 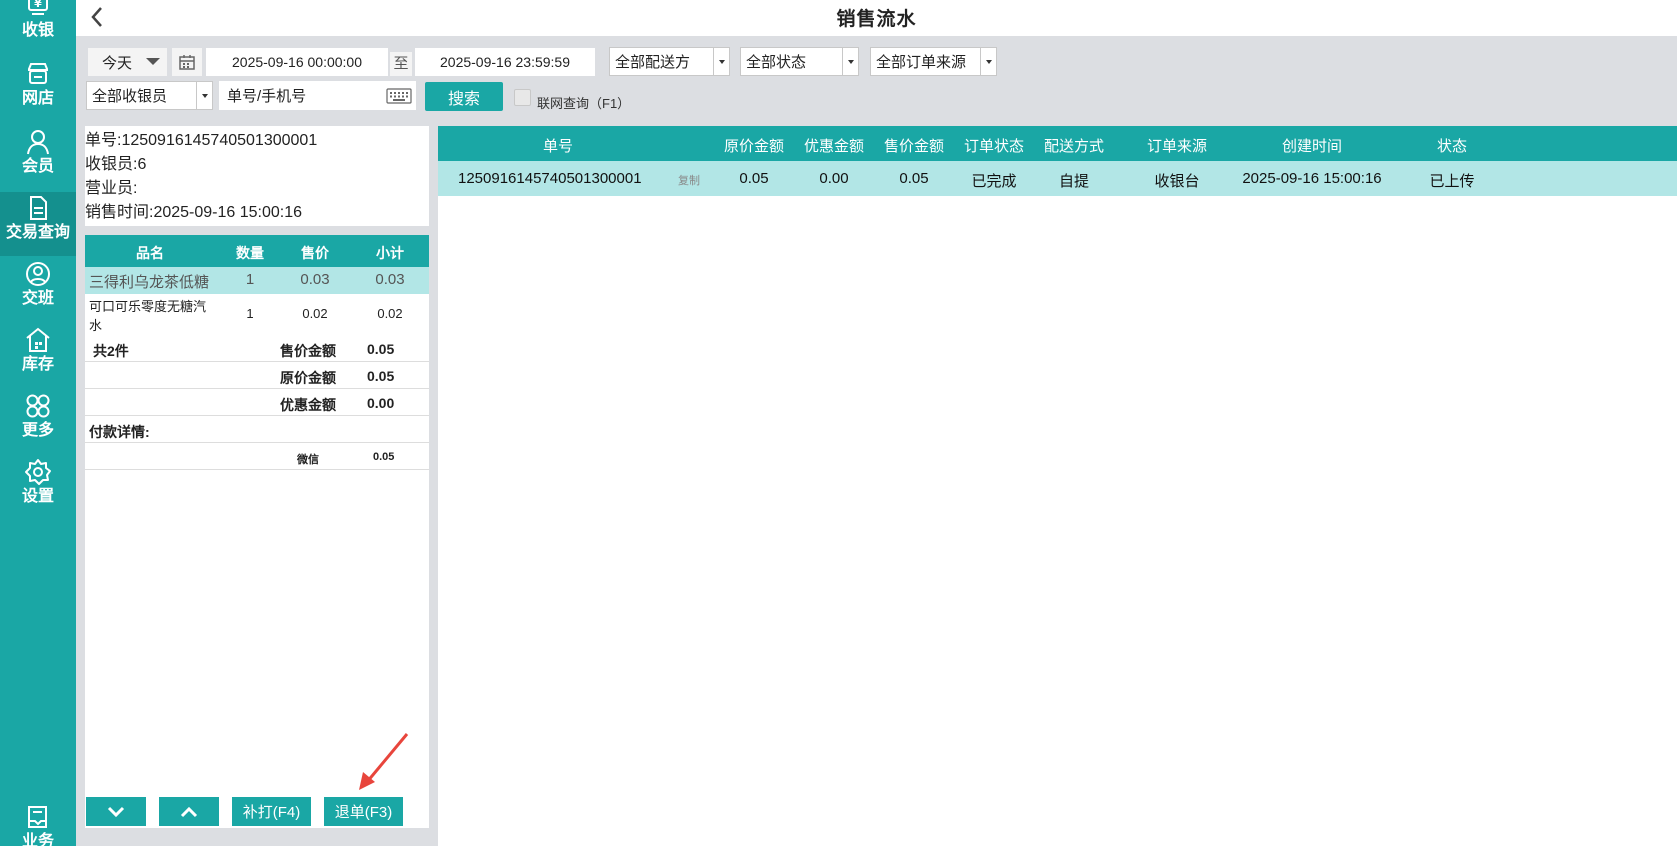 I want to click on sidebar-item-label: 网店, so click(x=37, y=98).